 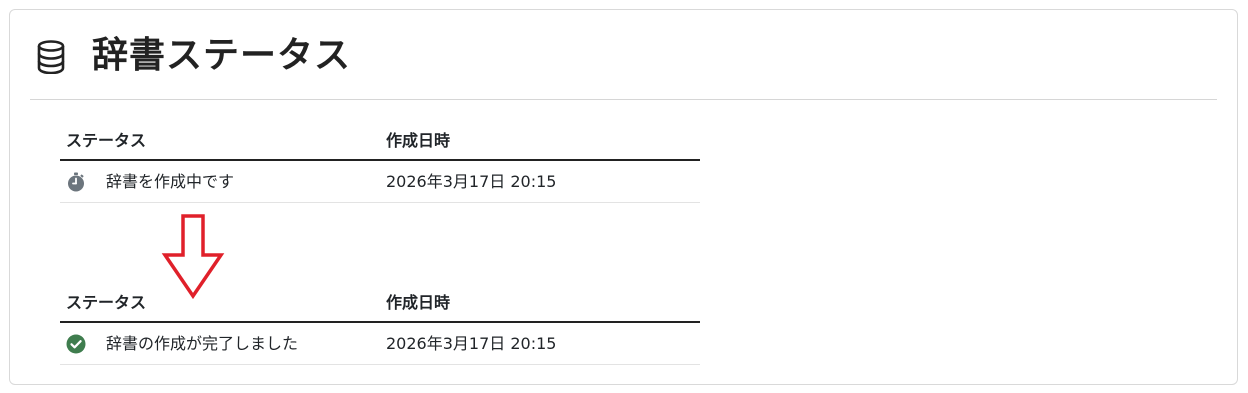 I want to click on status-table-before: ステータス 作成日時 辞書を作成中です 2026年3月17日 20:15, so click(x=380, y=163).